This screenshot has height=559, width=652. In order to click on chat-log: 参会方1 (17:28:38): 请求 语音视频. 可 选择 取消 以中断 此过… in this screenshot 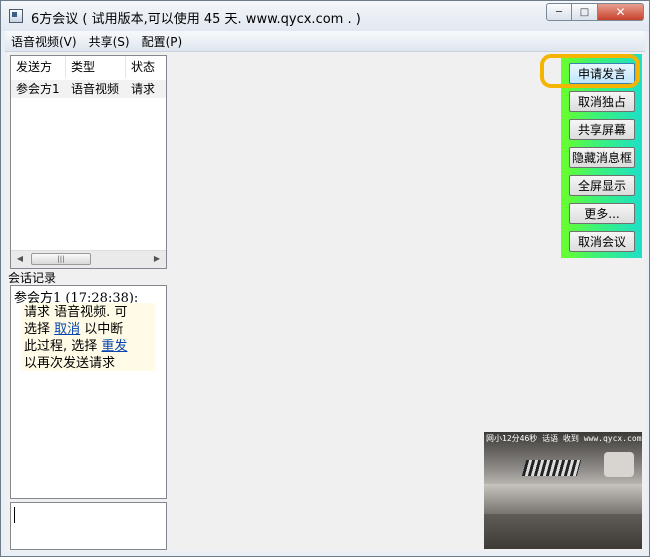, I will do `click(88, 392)`.